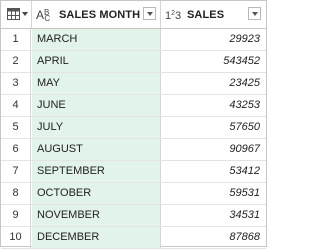 The image size is (320, 249). Describe the element at coordinates (96, 171) in the screenshot. I see `cell-sales-month: SEPTEMBER` at that location.